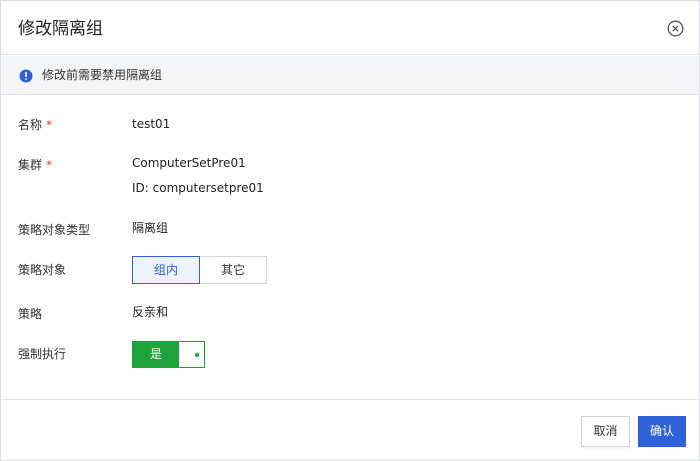  Describe the element at coordinates (30, 165) in the screenshot. I see `cluster-label-text: 集群` at that location.